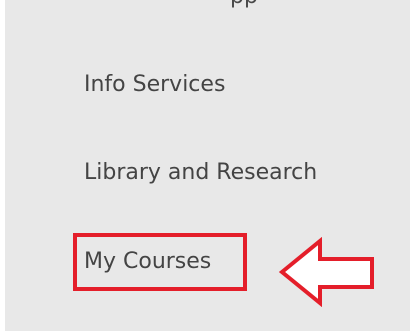  I want to click on menu-item-label: My Courses, so click(148, 261).